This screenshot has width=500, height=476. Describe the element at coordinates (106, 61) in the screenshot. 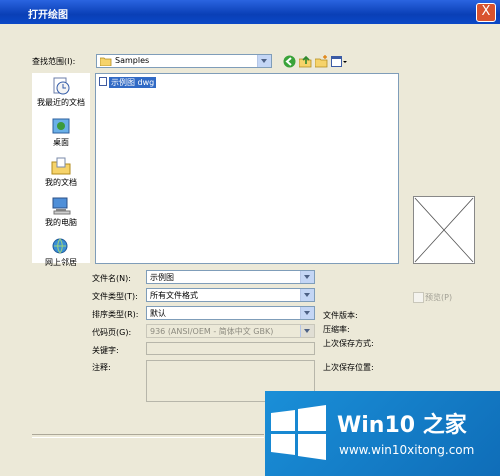

I see `folder-icon` at that location.